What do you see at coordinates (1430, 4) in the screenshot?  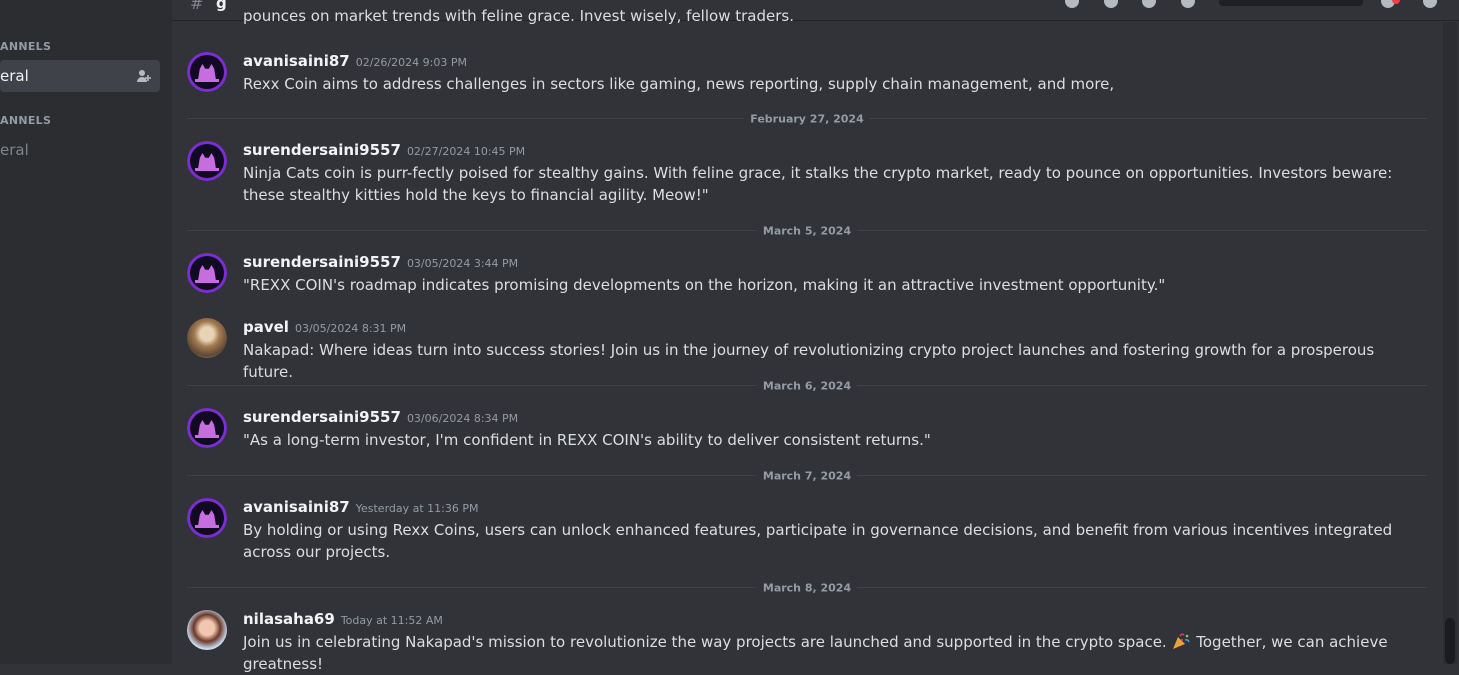 I see `help-icon` at bounding box center [1430, 4].